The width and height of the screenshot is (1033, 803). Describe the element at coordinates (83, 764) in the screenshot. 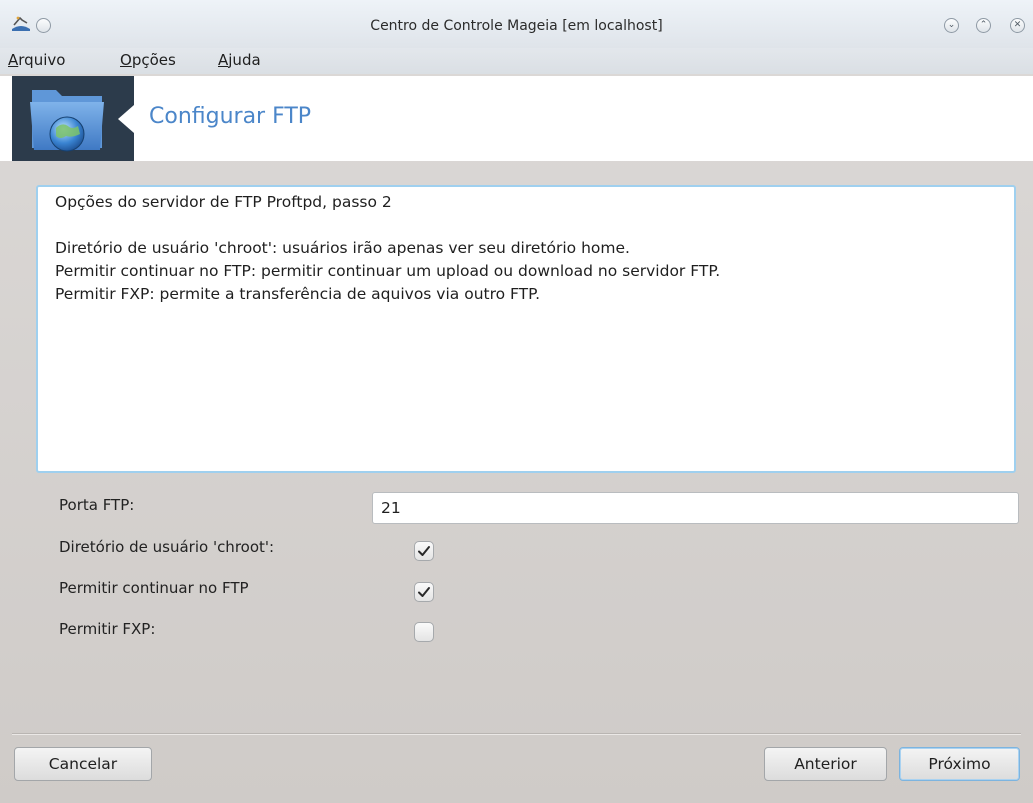

I see `cancel-button: Cancelar` at that location.